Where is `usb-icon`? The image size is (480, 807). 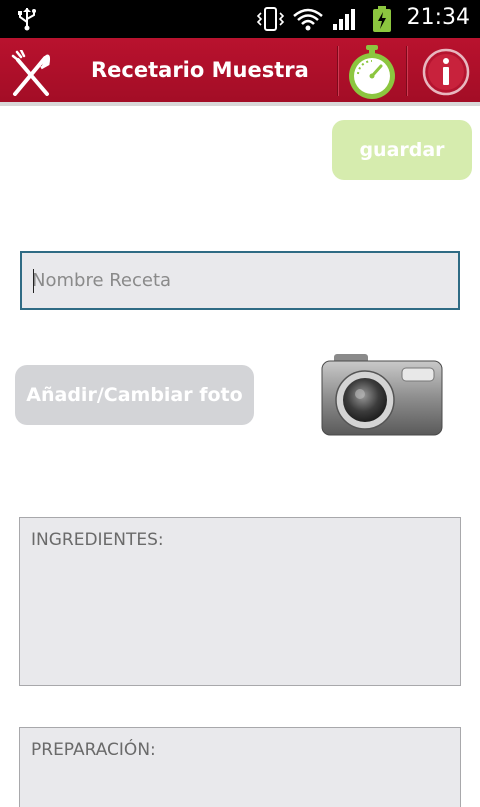 usb-icon is located at coordinates (27, 19).